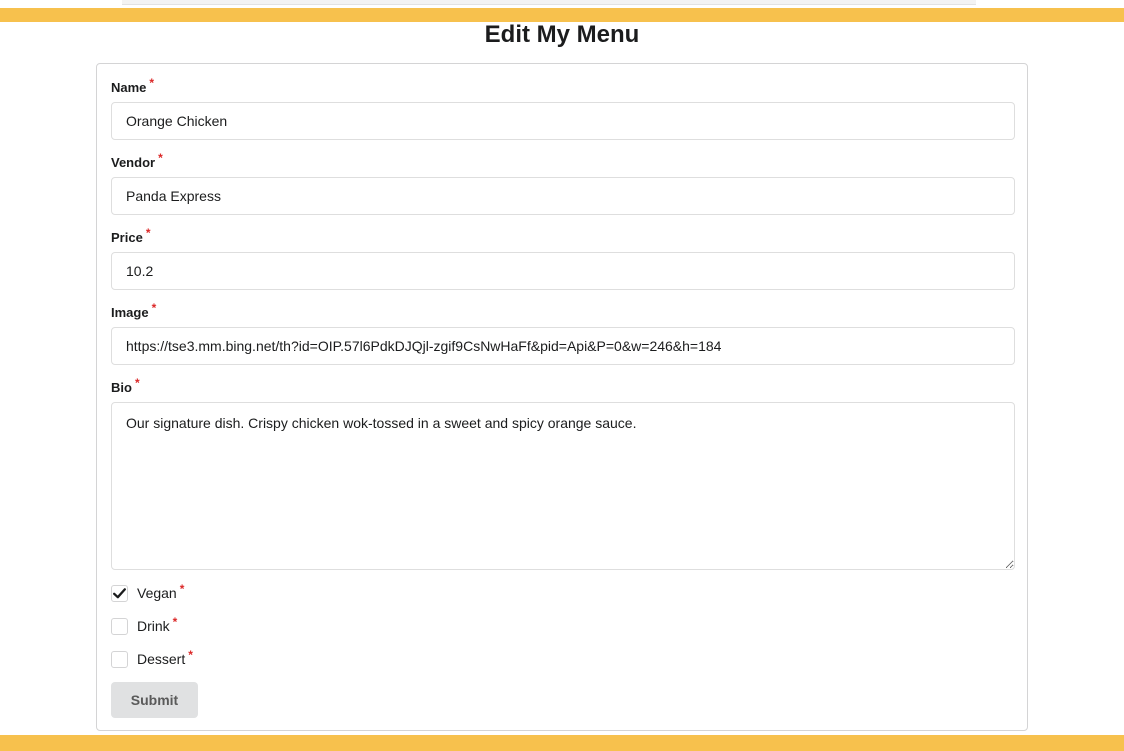 Image resolution: width=1124 pixels, height=751 pixels. Describe the element at coordinates (563, 386) in the screenshot. I see `bio-label: Bio *` at that location.